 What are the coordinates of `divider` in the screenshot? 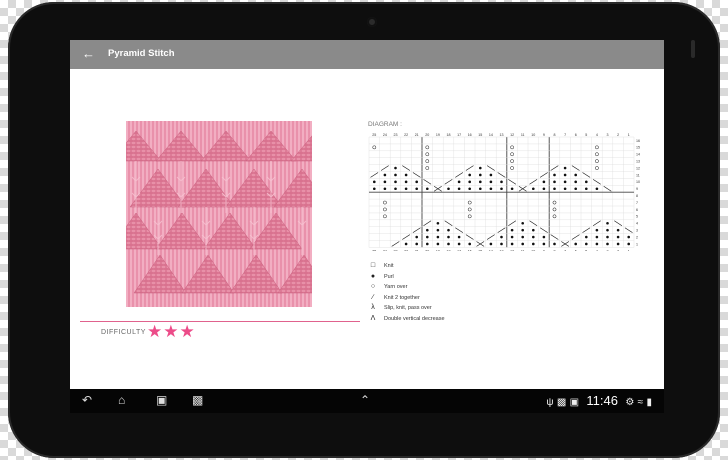 It's located at (220, 321).